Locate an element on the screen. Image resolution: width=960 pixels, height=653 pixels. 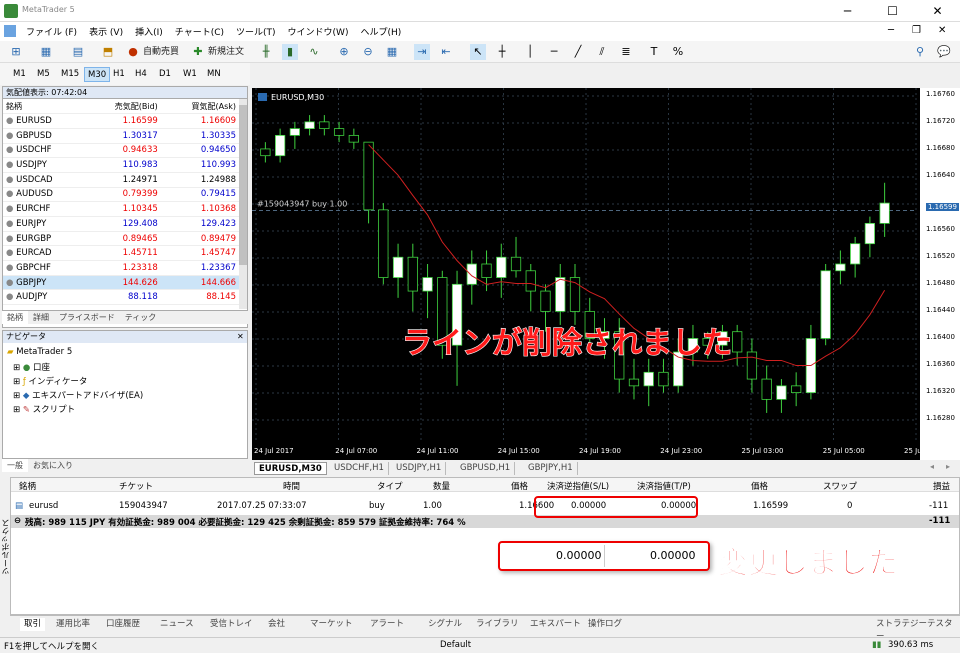
market-watch-row: ● EURJPY 129.408 129.423 is located at coordinates (121, 224).